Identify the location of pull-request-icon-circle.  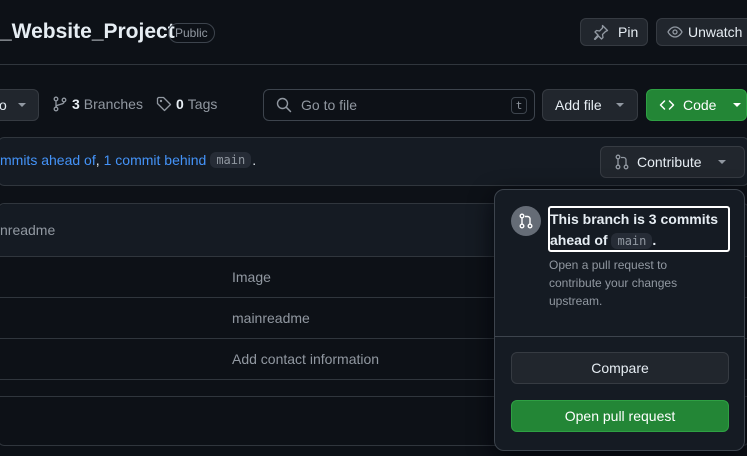
(526, 221).